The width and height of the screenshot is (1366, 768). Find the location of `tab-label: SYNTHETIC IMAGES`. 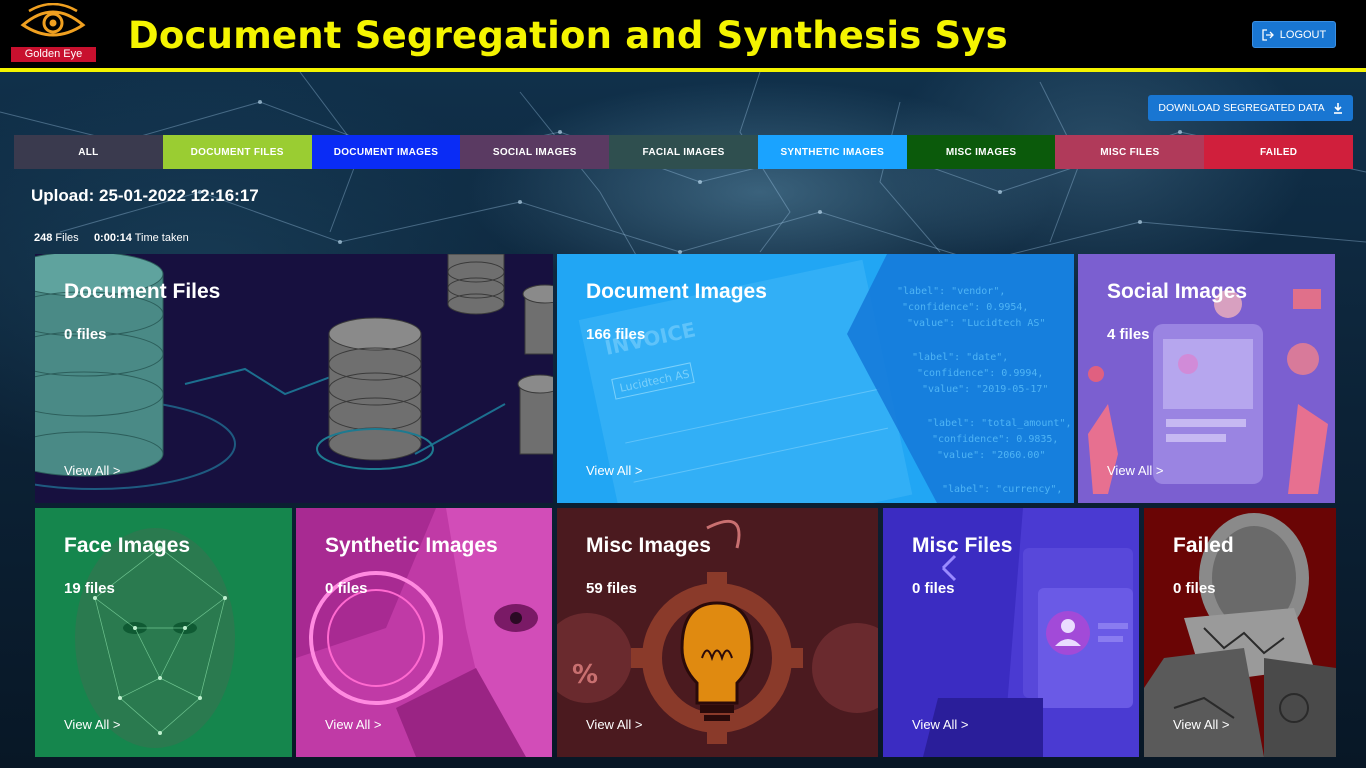

tab-label: SYNTHETIC IMAGES is located at coordinates (832, 152).